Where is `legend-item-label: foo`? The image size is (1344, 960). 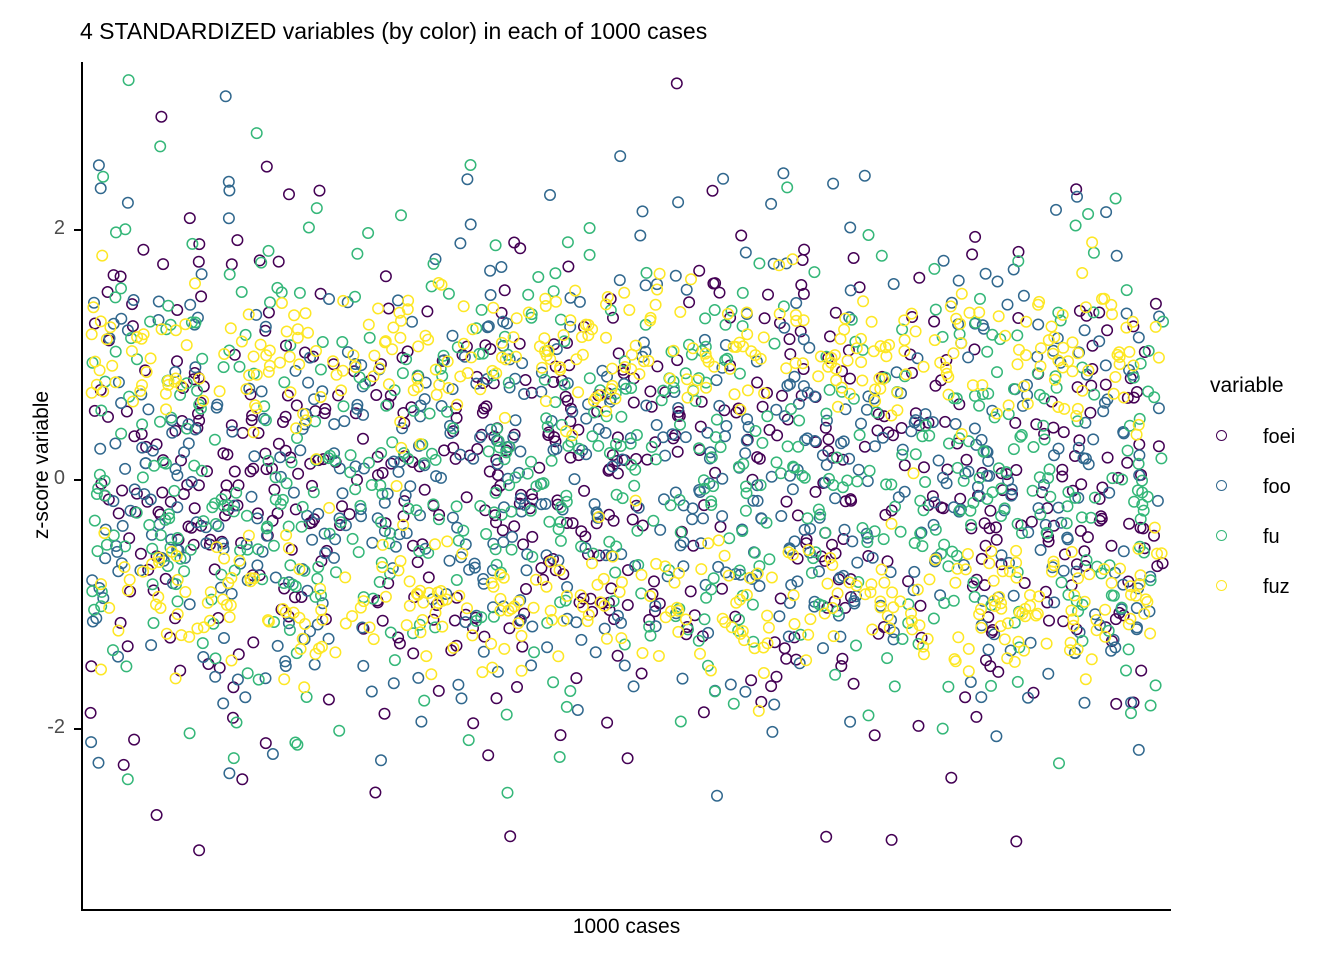 legend-item-label: foo is located at coordinates (1277, 487).